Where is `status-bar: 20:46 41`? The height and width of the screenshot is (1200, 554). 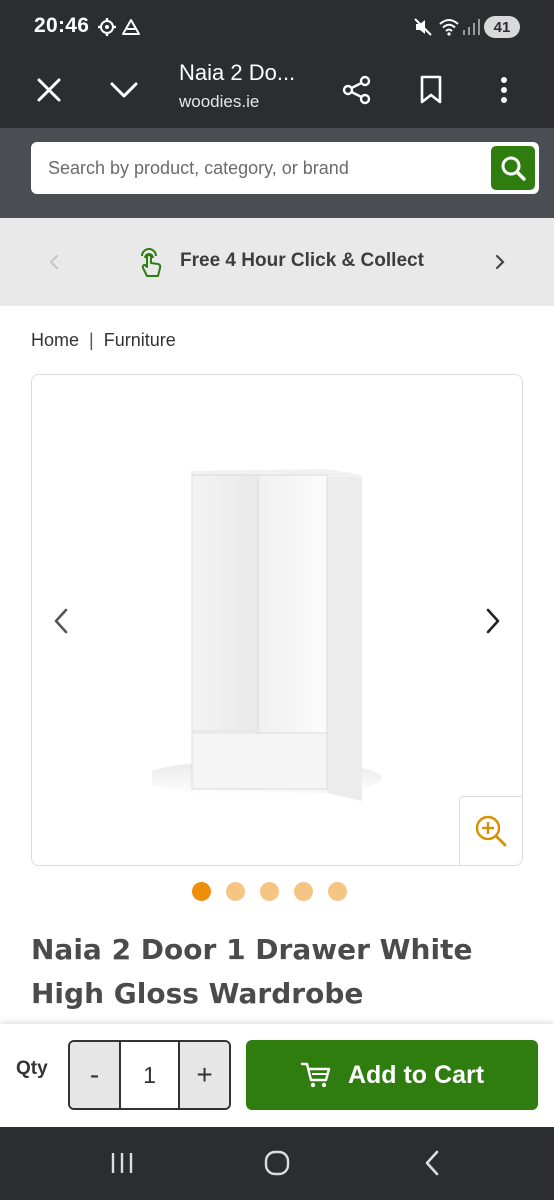
status-bar: 20:46 41 is located at coordinates (277, 26).